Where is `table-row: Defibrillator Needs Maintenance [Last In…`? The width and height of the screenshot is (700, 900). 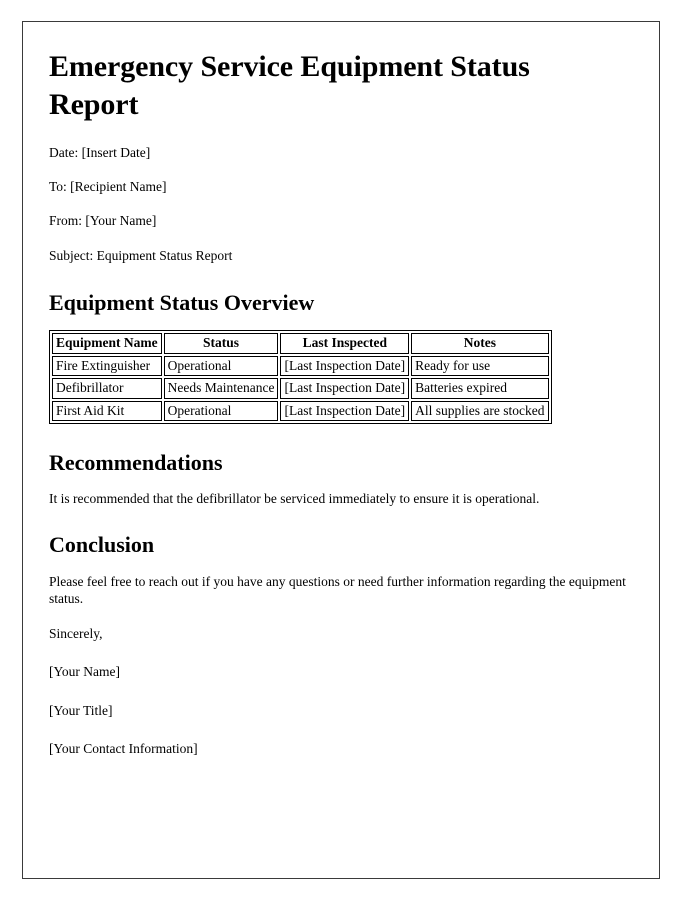
table-row: Defibrillator Needs Maintenance [Last In… is located at coordinates (300, 388).